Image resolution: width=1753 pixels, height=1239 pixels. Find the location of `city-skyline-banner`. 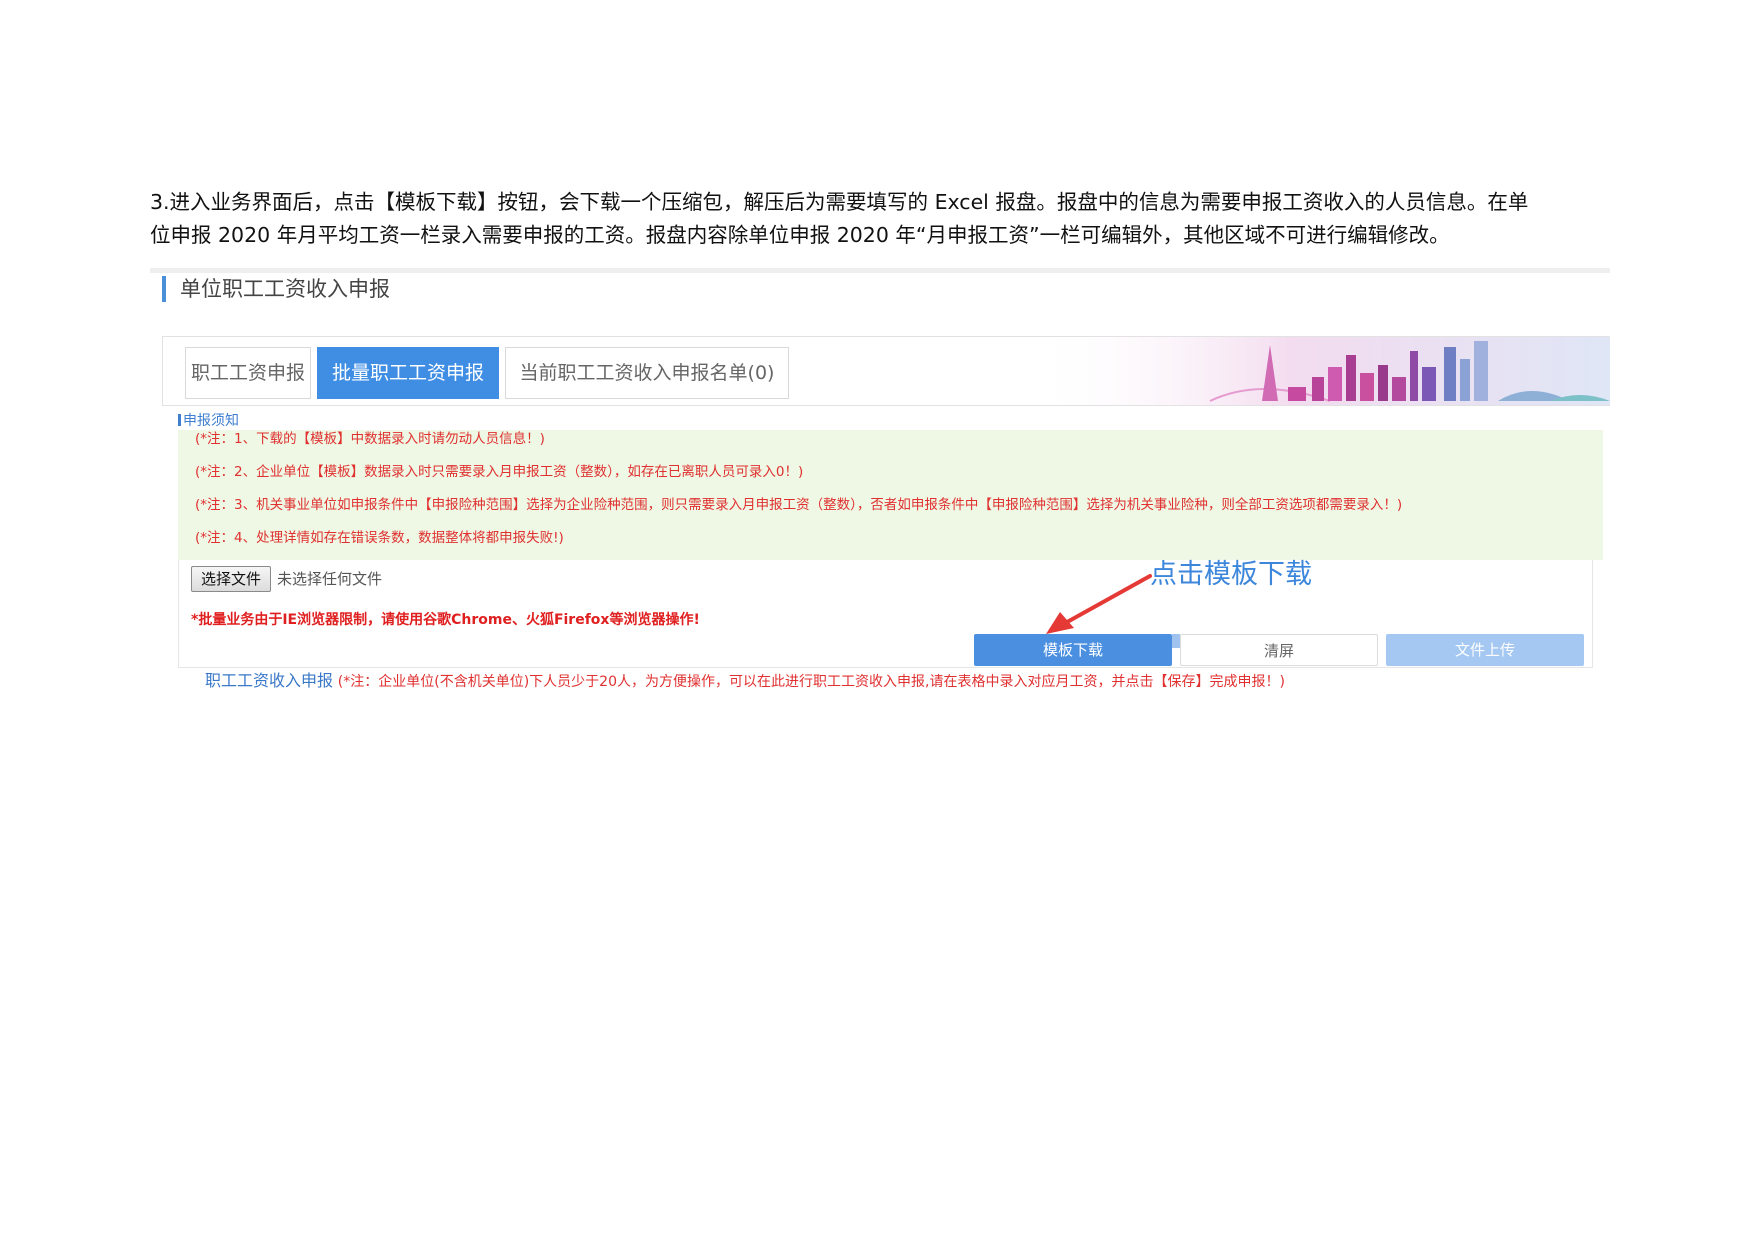

city-skyline-banner is located at coordinates (1320, 371).